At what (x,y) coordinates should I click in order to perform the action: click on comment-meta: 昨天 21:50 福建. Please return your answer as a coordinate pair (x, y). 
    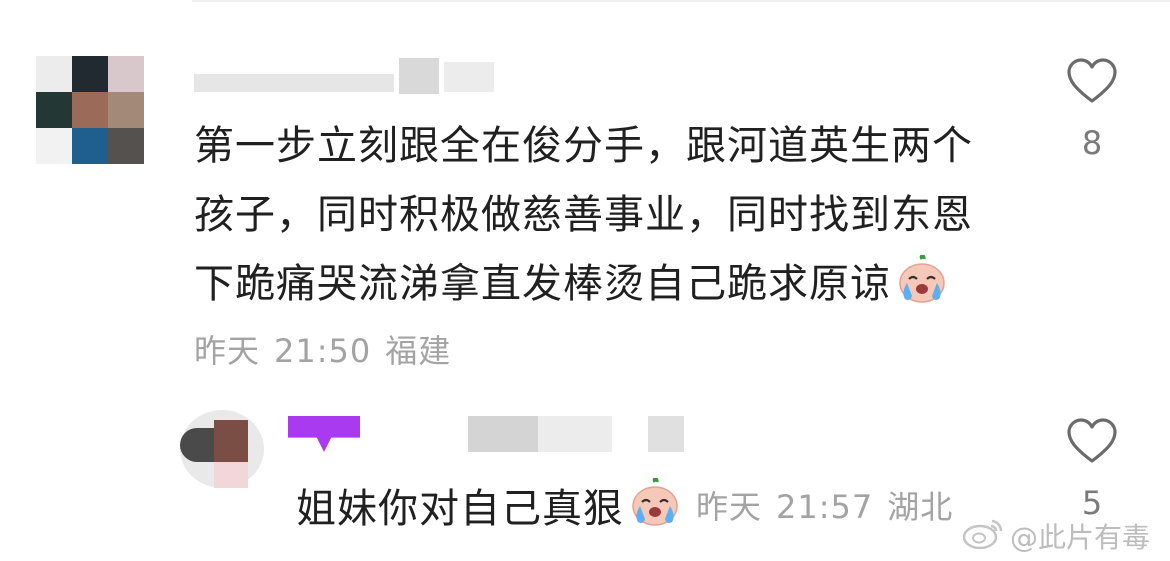
    Looking at the image, I should click on (329, 349).